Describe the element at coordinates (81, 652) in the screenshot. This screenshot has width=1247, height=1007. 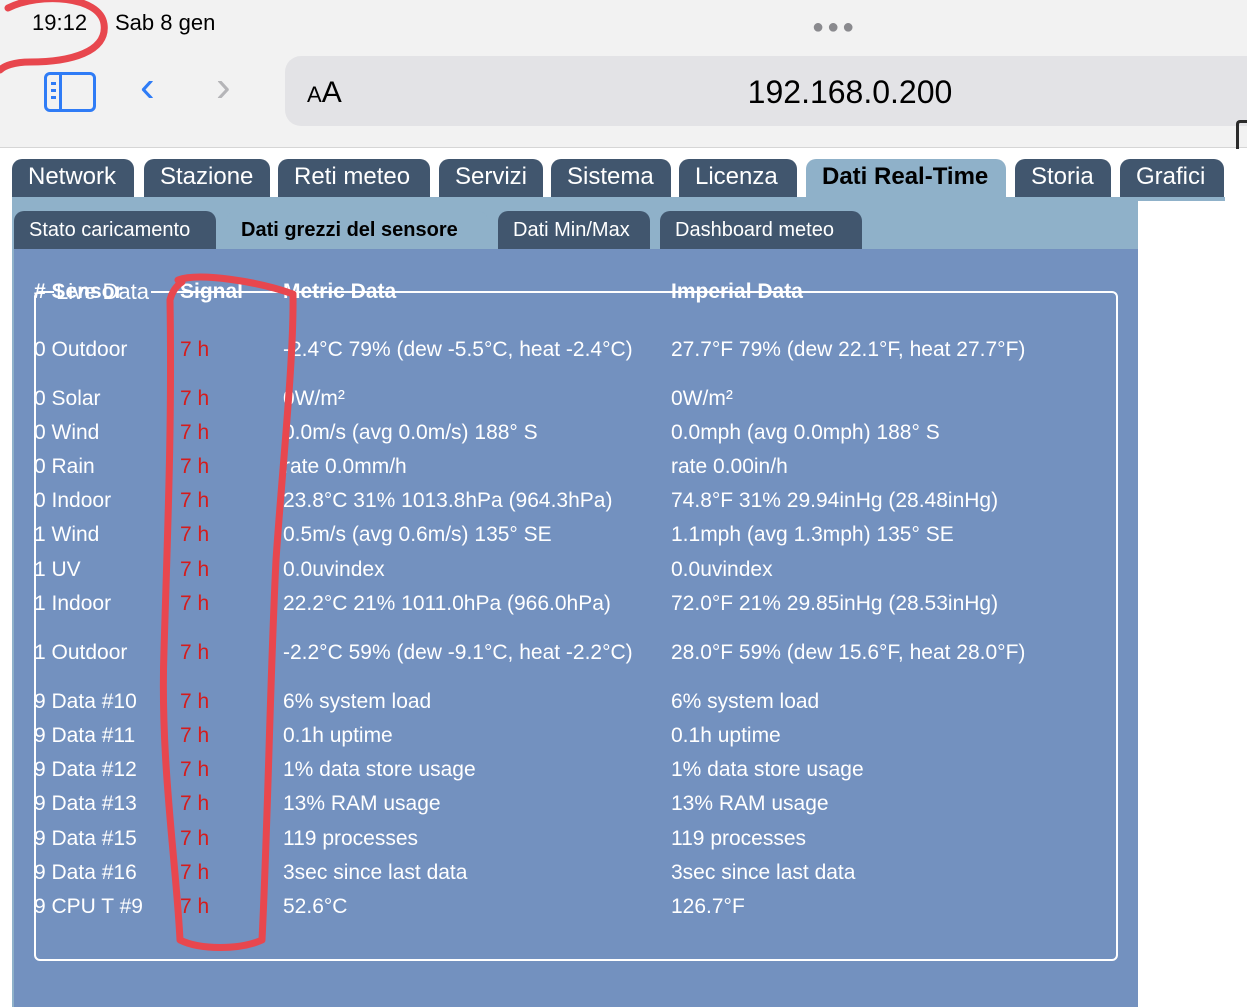
I see `cell-sensor: 1 Outdoor` at that location.